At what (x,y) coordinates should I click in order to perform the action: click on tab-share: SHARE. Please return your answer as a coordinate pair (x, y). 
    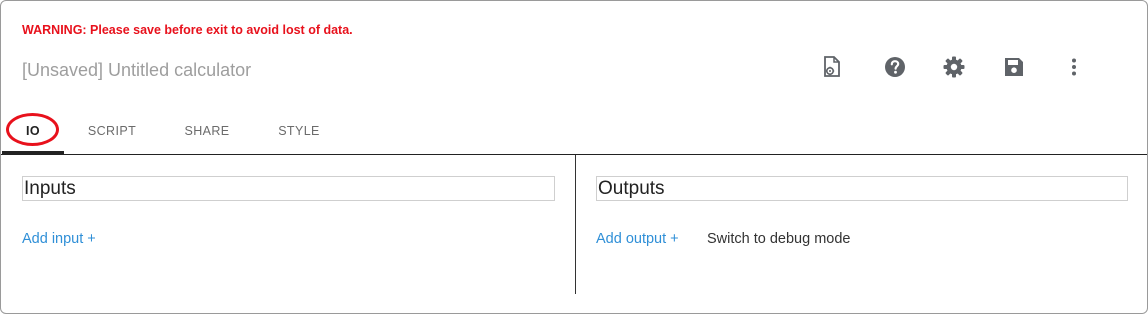
    Looking at the image, I should click on (207, 131).